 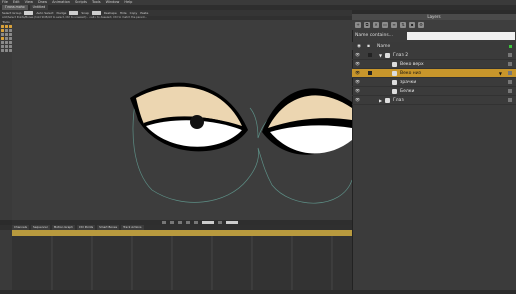 What do you see at coordinates (2, 50) in the screenshot?
I see `pan-tool-icon` at bounding box center [2, 50].